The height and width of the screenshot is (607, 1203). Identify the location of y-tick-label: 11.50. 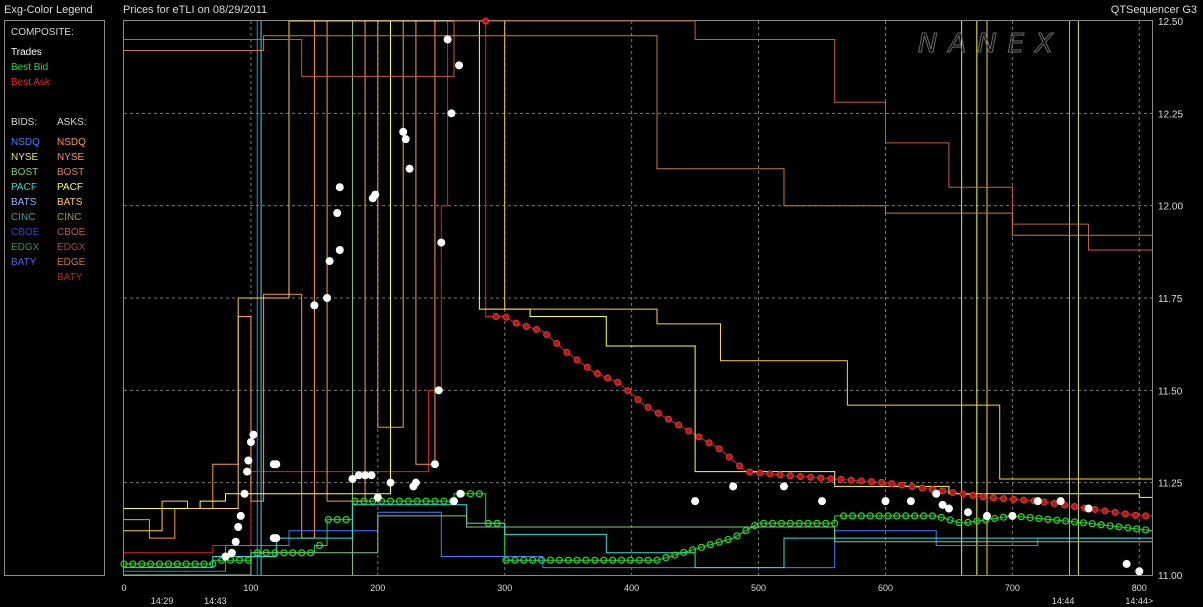
(1170, 391).